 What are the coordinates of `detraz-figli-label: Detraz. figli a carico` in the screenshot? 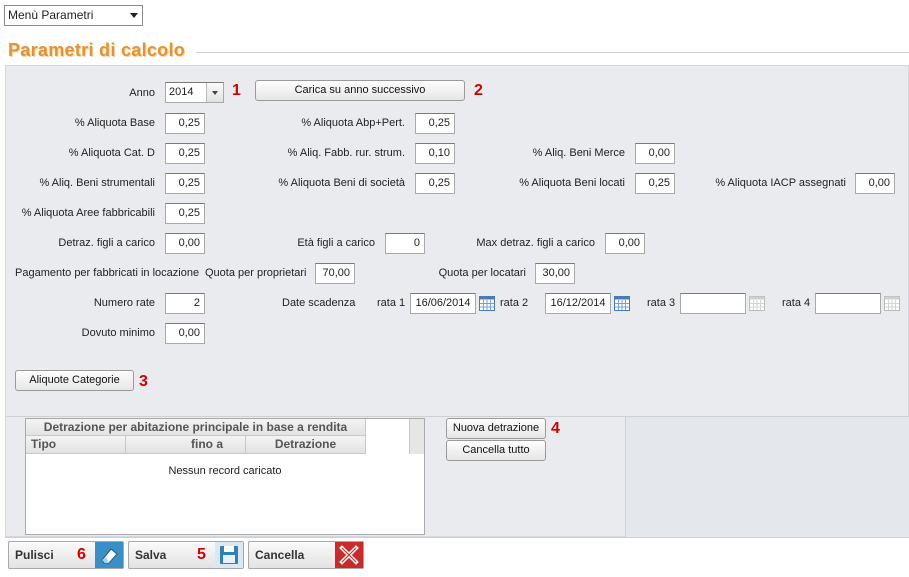 It's located at (106, 243).